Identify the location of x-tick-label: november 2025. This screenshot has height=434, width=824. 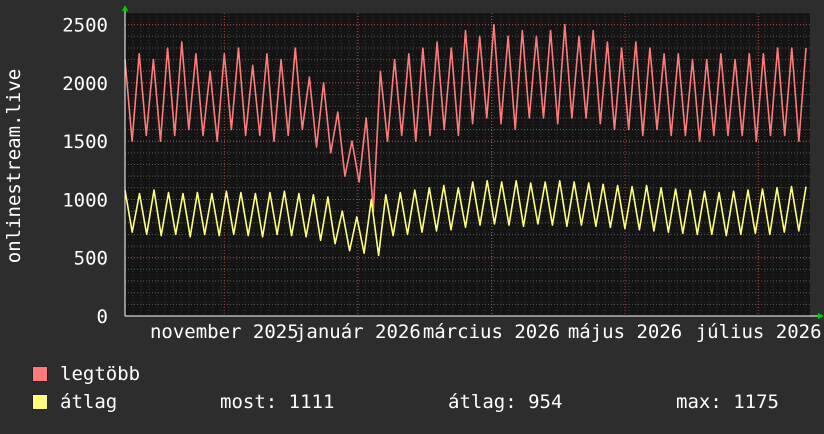
(224, 332).